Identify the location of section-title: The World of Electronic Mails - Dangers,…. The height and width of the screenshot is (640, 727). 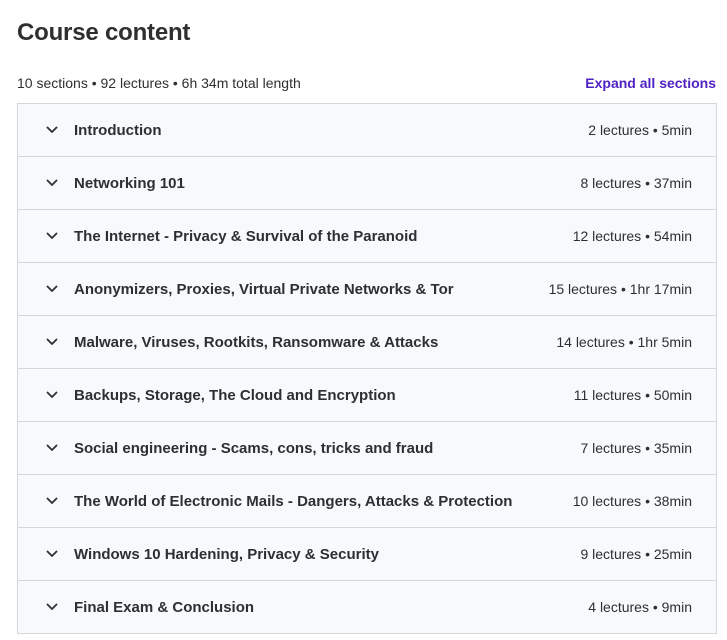
(293, 501).